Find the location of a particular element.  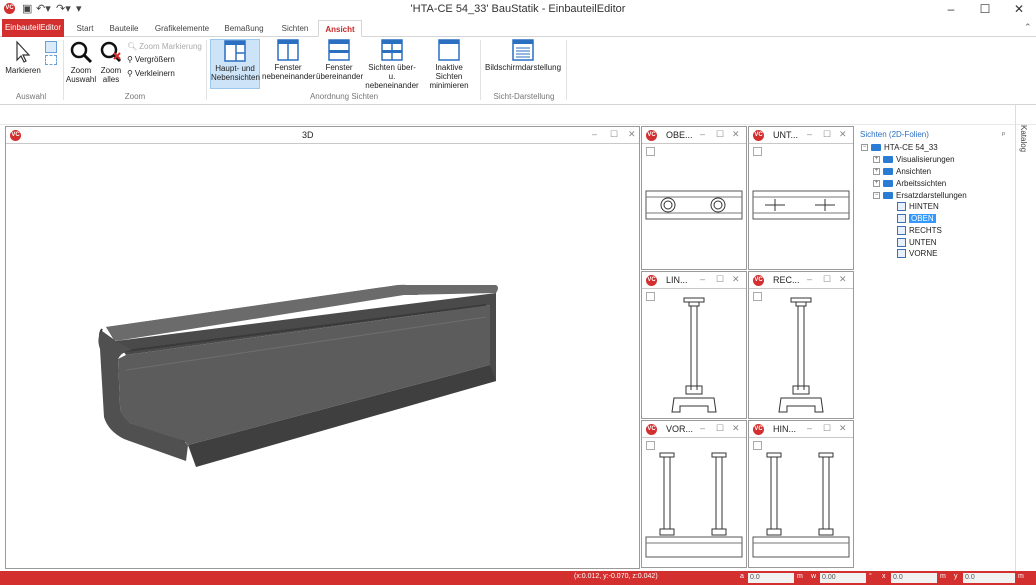

zoom-alles-button: Zoom alles is located at coordinates (111, 64).